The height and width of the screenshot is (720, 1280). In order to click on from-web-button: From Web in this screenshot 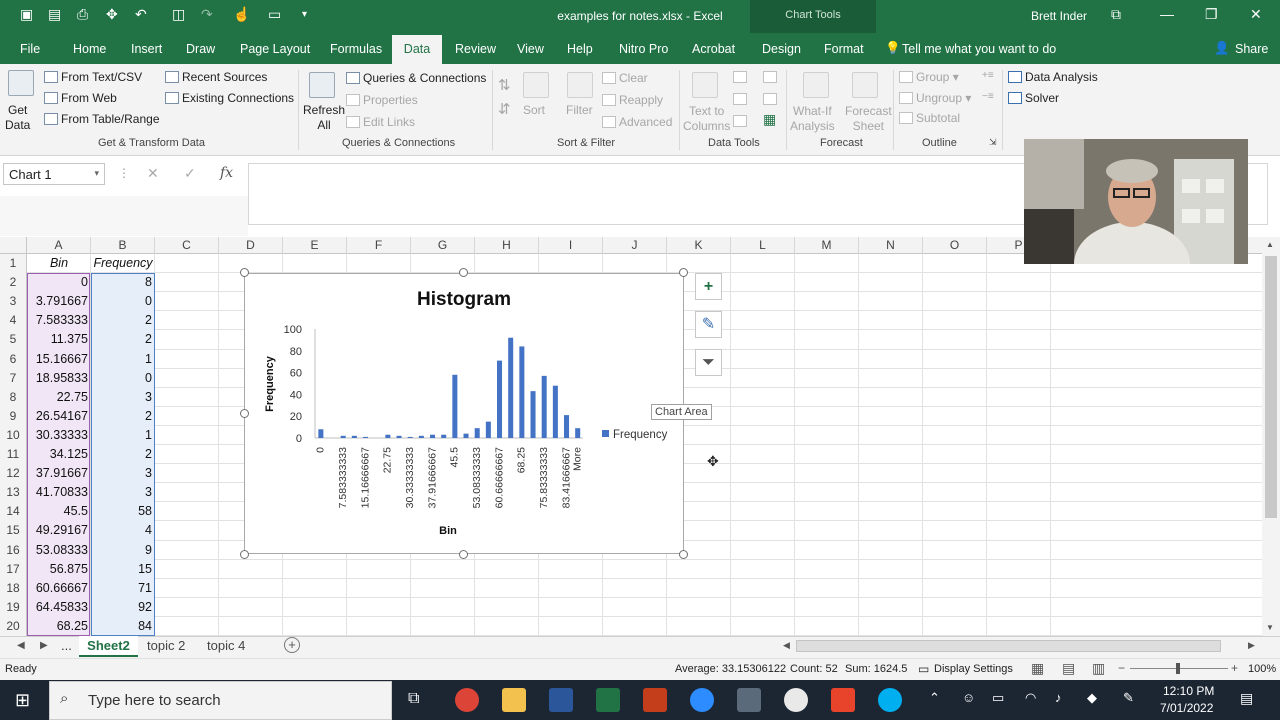, I will do `click(80, 98)`.